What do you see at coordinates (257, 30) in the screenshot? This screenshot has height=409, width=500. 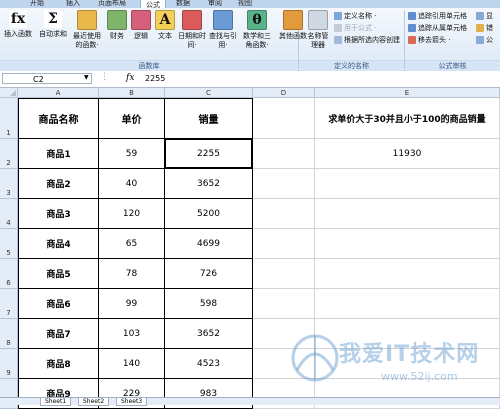 I see `math-trig-button: θ 数学和三角函数·` at bounding box center [257, 30].